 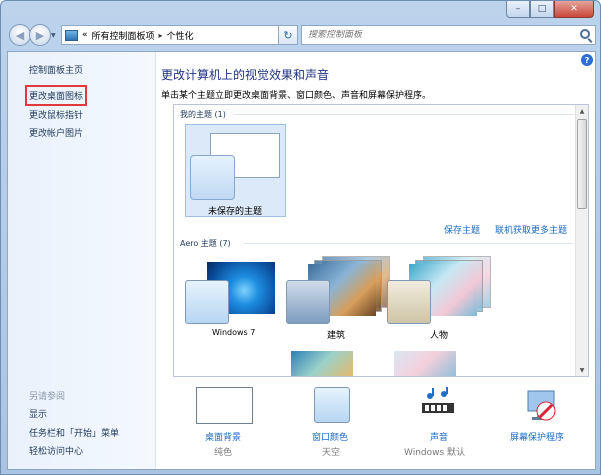 What do you see at coordinates (582, 370) in the screenshot?
I see `scroll-down-icon: ▼` at bounding box center [582, 370].